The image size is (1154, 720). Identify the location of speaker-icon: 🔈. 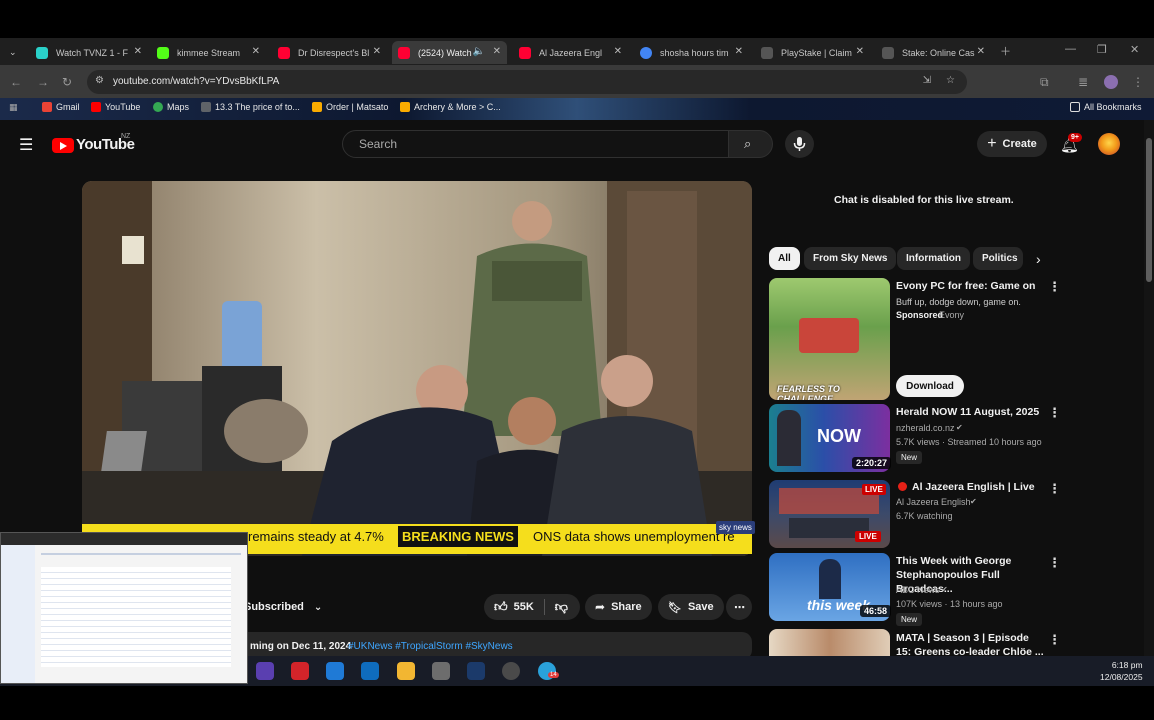
(479, 51).